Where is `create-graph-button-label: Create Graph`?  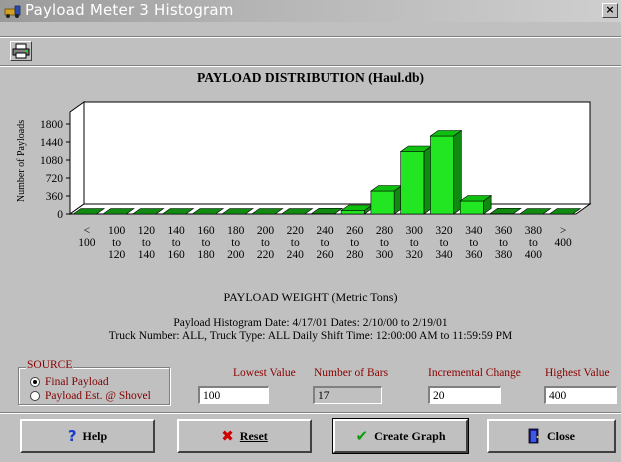 create-graph-button-label: Create Graph is located at coordinates (410, 435).